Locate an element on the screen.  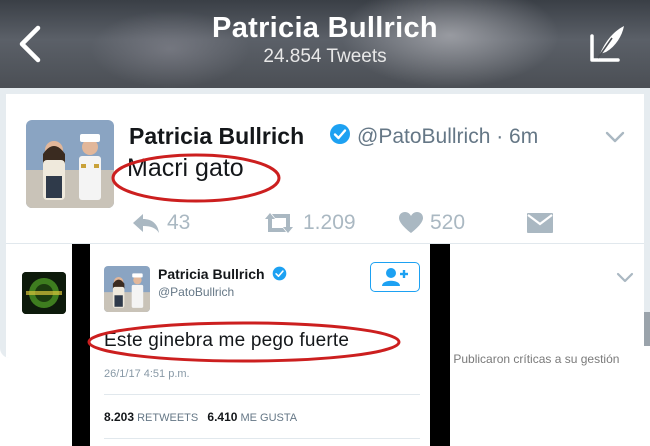
likes-label: ME GUSTA is located at coordinates (268, 418).